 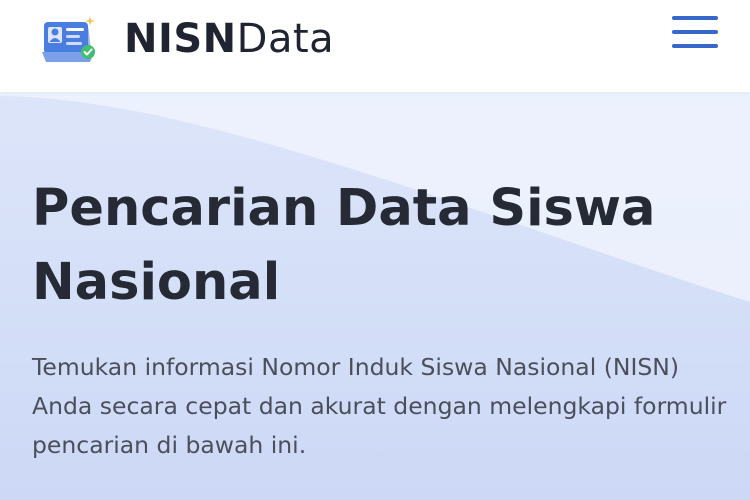 I want to click on brand-name-bold: NISN, so click(x=180, y=39).